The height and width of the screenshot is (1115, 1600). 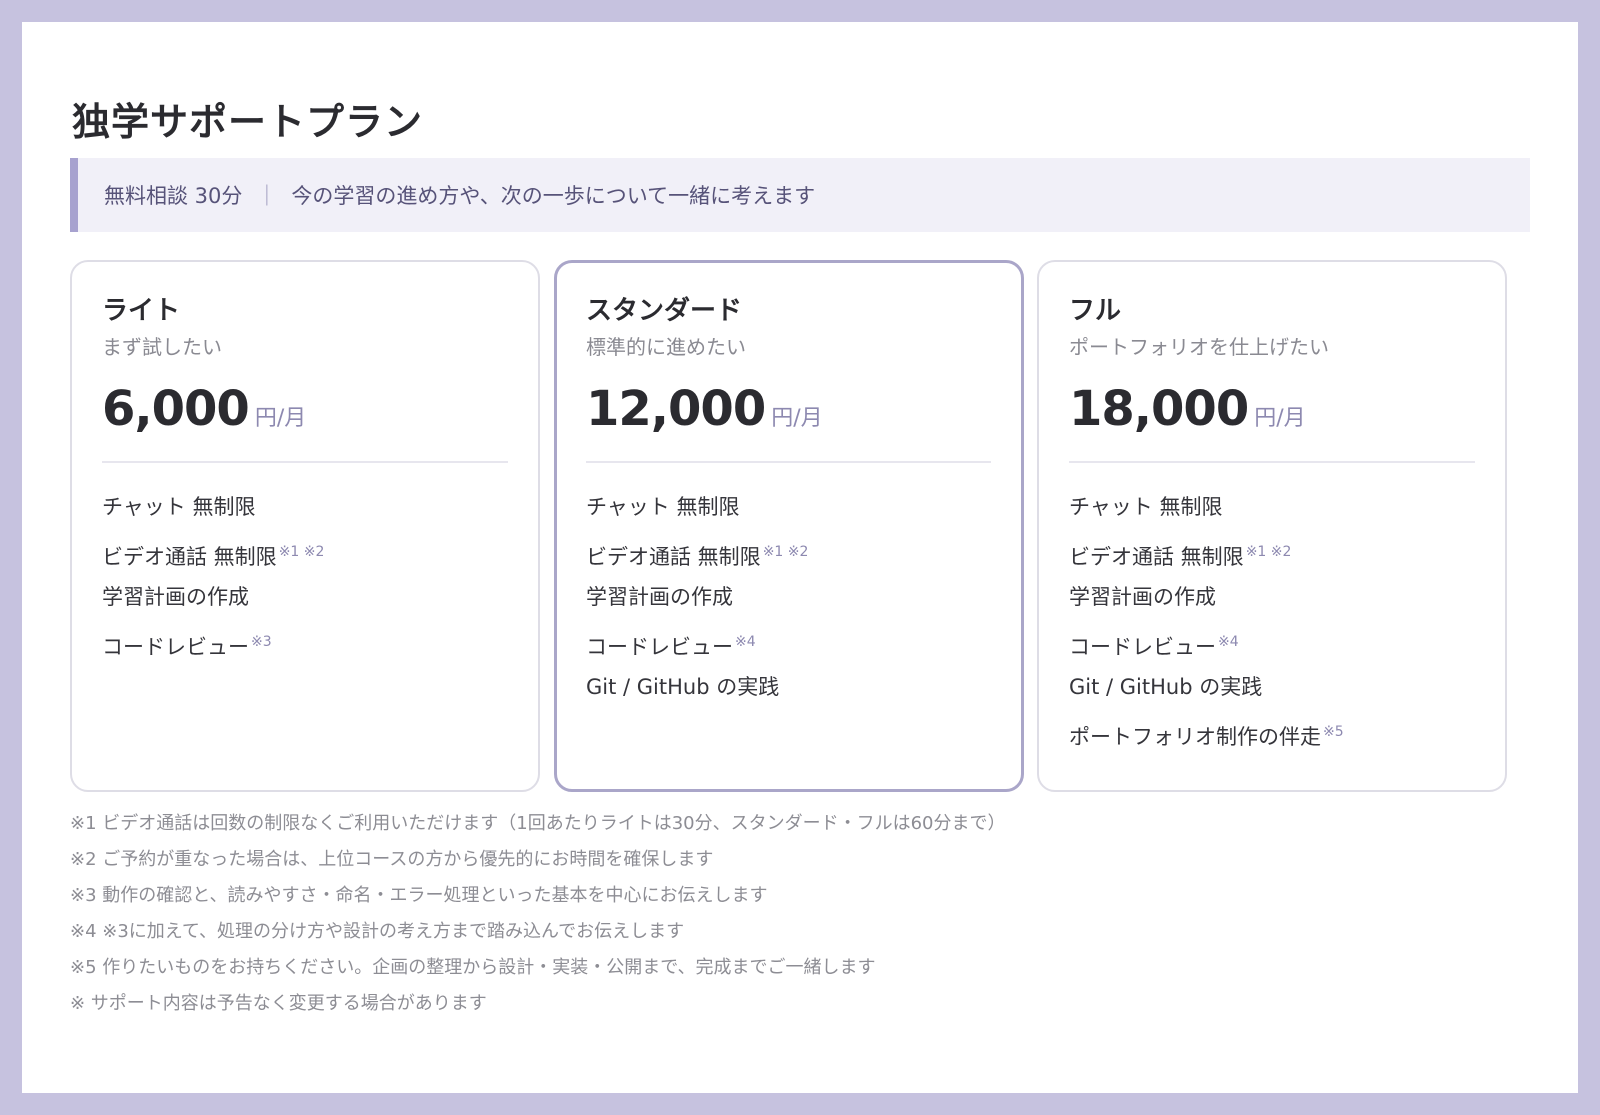 What do you see at coordinates (141, 311) in the screenshot?
I see `plan-name: ライト` at bounding box center [141, 311].